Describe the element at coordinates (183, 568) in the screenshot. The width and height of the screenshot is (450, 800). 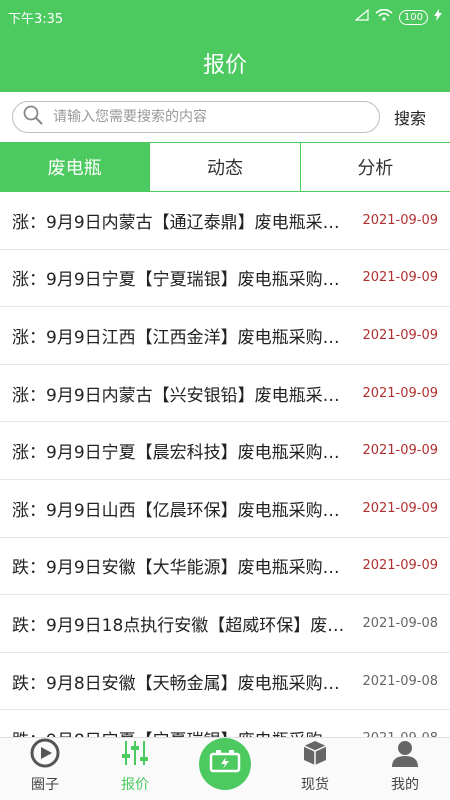
I see `list-item-title: 跌：9月9日安徽【大华能源】废电瓶采购价格` at that location.